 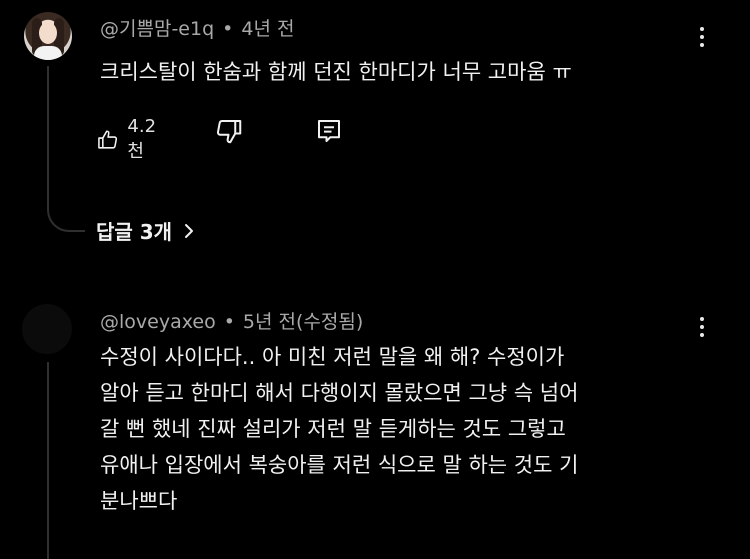 I want to click on thread-curve, so click(x=66, y=214).